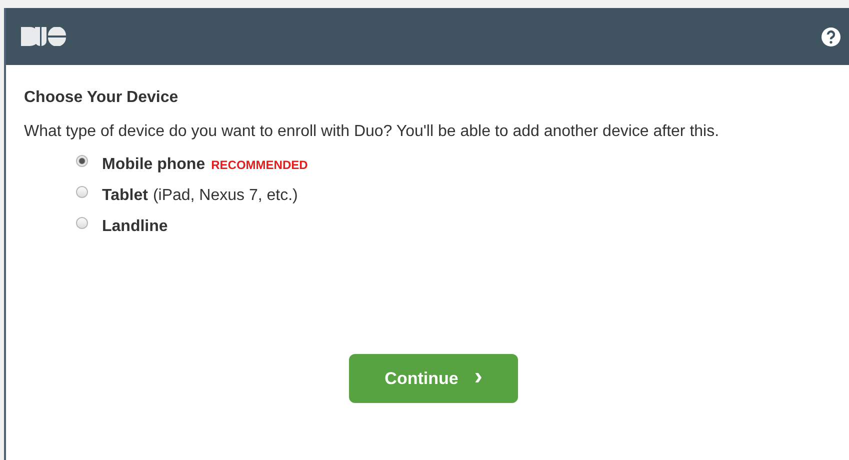 The width and height of the screenshot is (849, 460). What do you see at coordinates (135, 227) in the screenshot?
I see `option-label: Landline` at bounding box center [135, 227].